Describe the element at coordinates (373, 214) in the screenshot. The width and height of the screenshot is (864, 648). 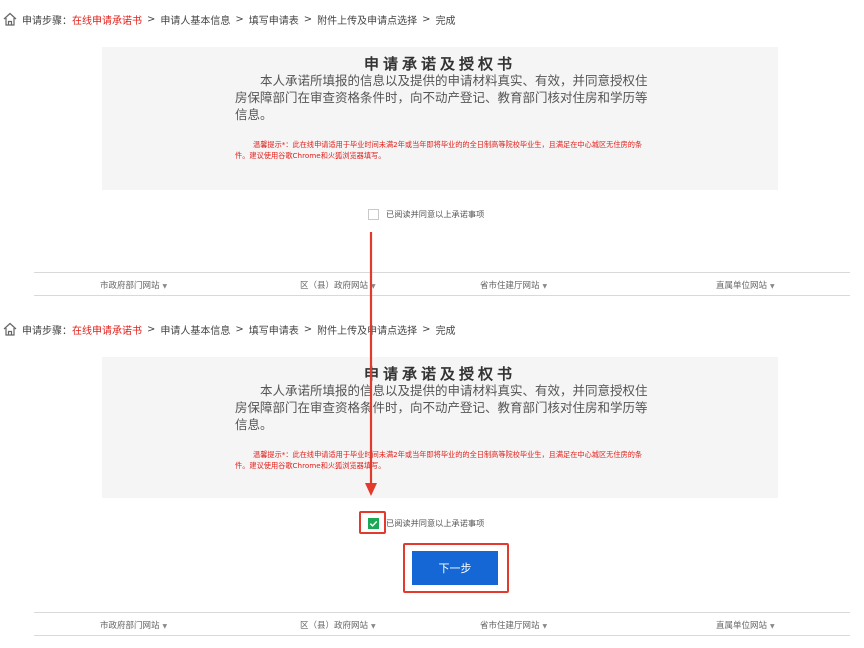
I see `agree-checkbox` at that location.